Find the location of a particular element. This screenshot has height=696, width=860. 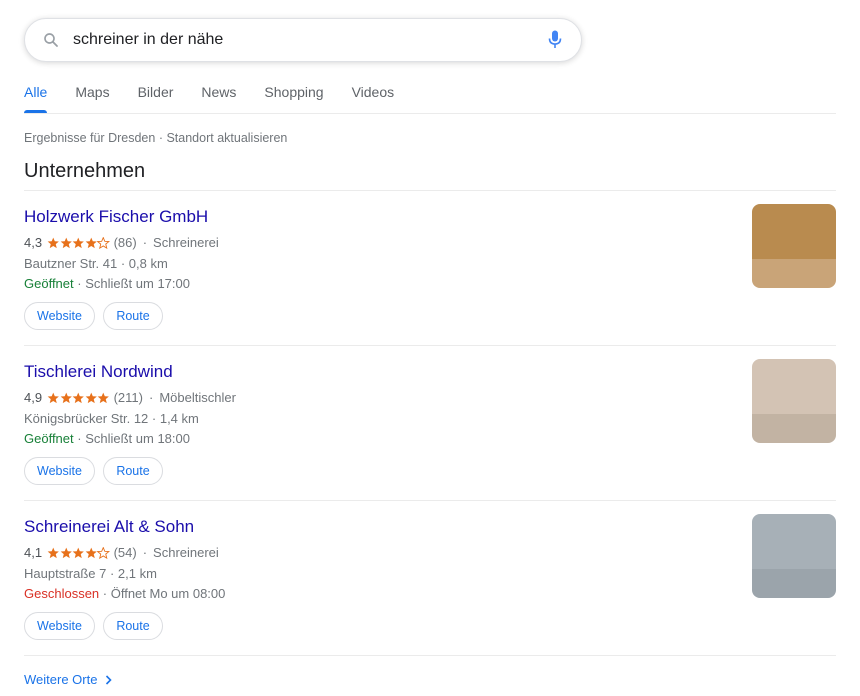

business-address: Hauptstraße 7 · 2,1 km is located at coordinates (90, 573).